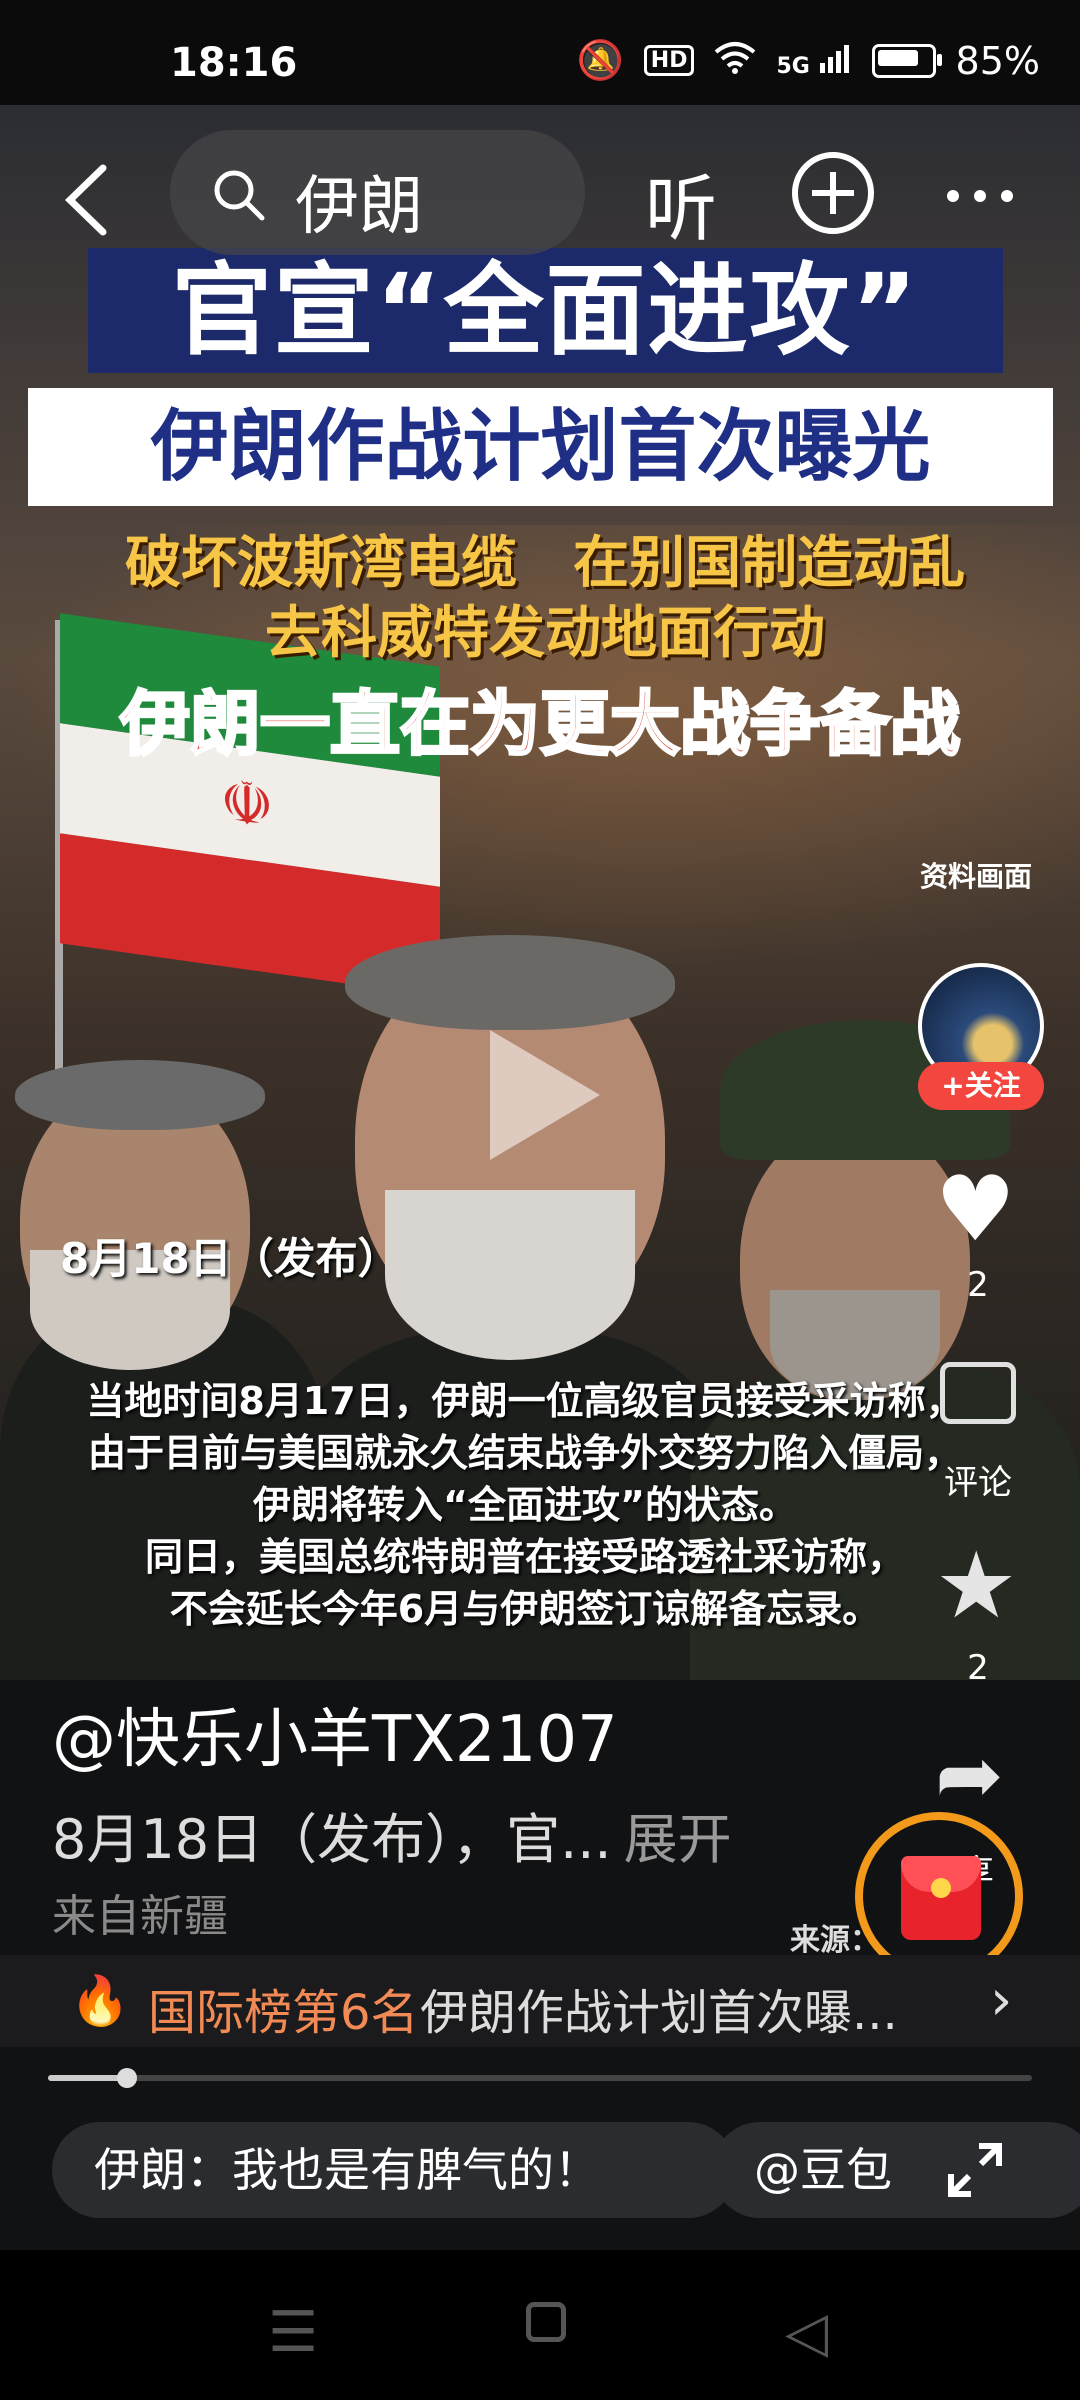  I want to click on network-label: 5G, so click(793, 66).